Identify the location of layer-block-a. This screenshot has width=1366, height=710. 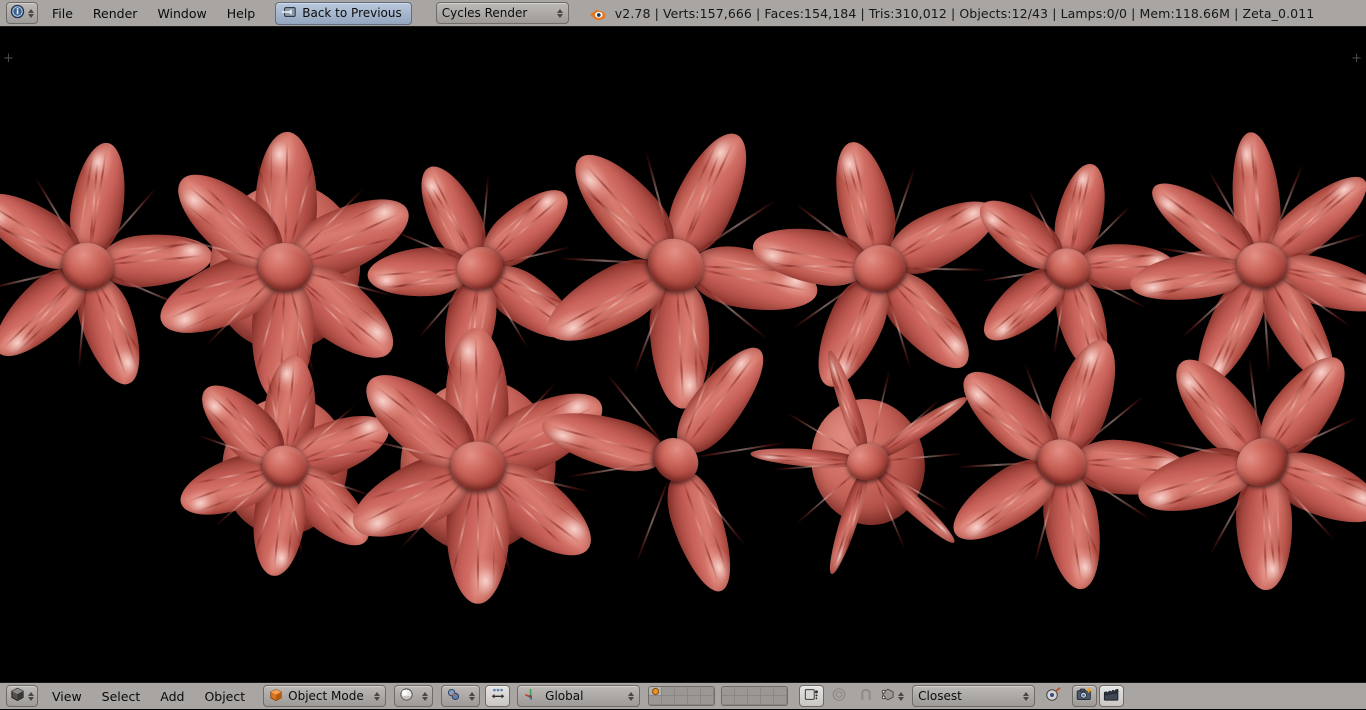
(682, 696).